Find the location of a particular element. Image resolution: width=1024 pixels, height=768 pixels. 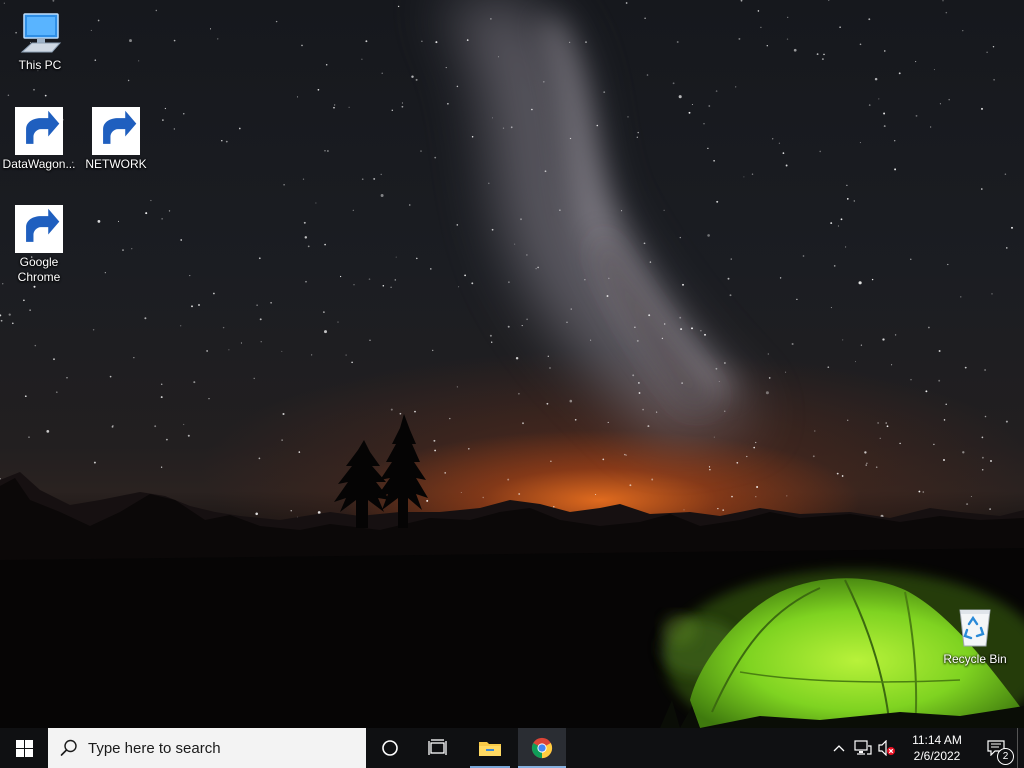

cortana-button is located at coordinates (390, 748).